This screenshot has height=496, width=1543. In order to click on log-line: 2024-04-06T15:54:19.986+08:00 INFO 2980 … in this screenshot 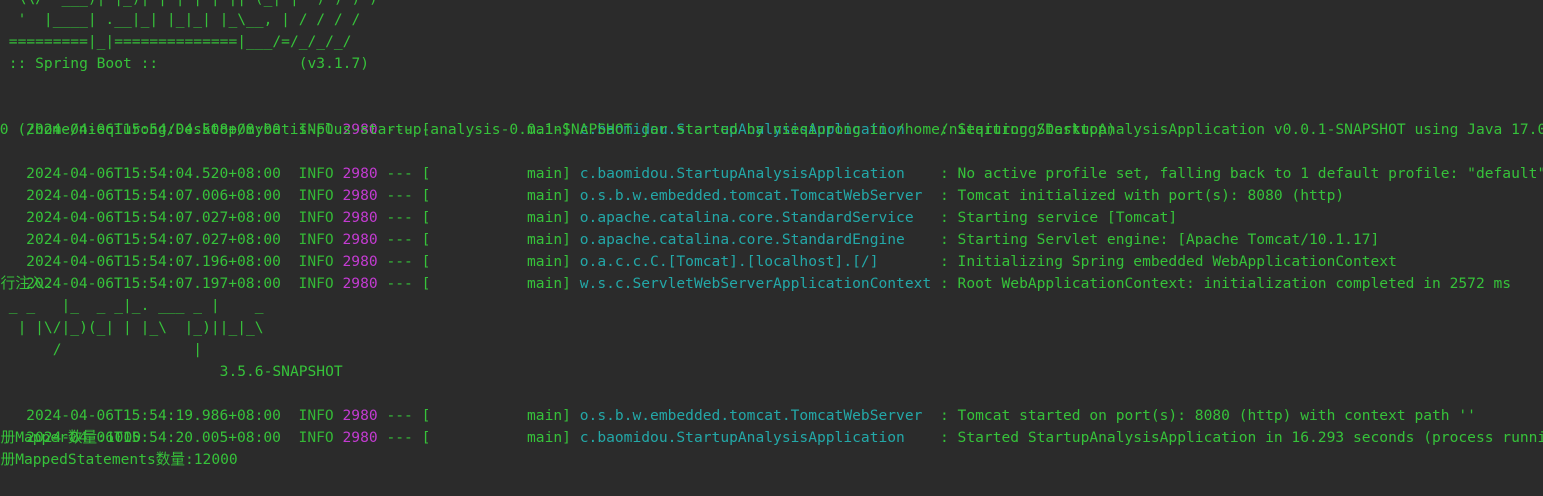, I will do `click(751, 415)`.